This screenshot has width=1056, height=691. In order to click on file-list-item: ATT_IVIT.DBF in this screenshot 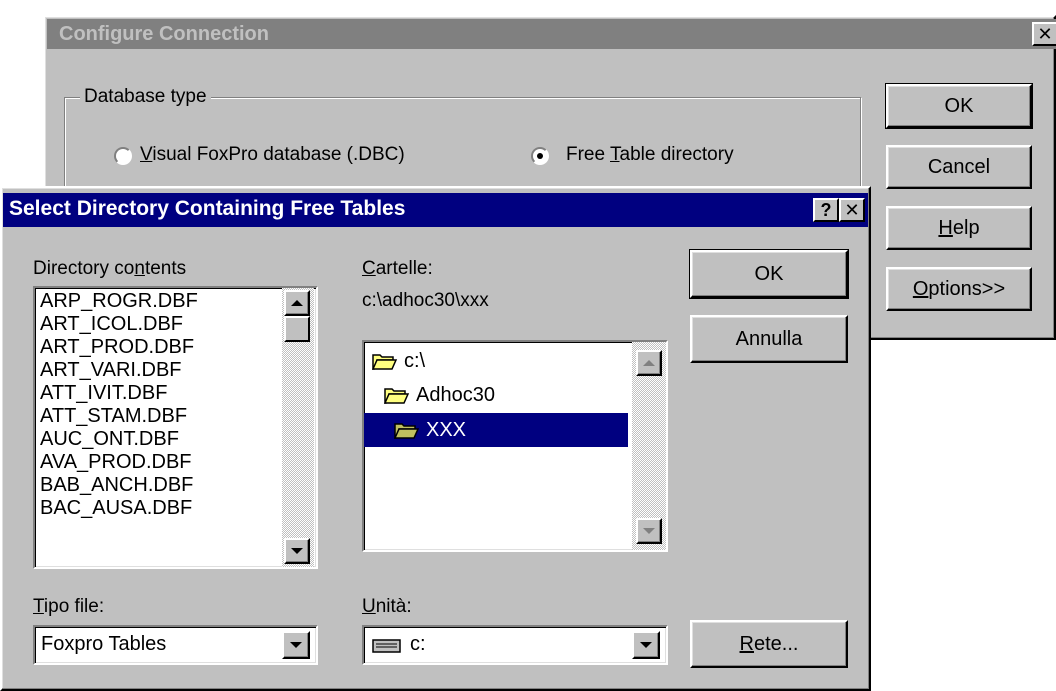, I will do `click(160, 393)`.